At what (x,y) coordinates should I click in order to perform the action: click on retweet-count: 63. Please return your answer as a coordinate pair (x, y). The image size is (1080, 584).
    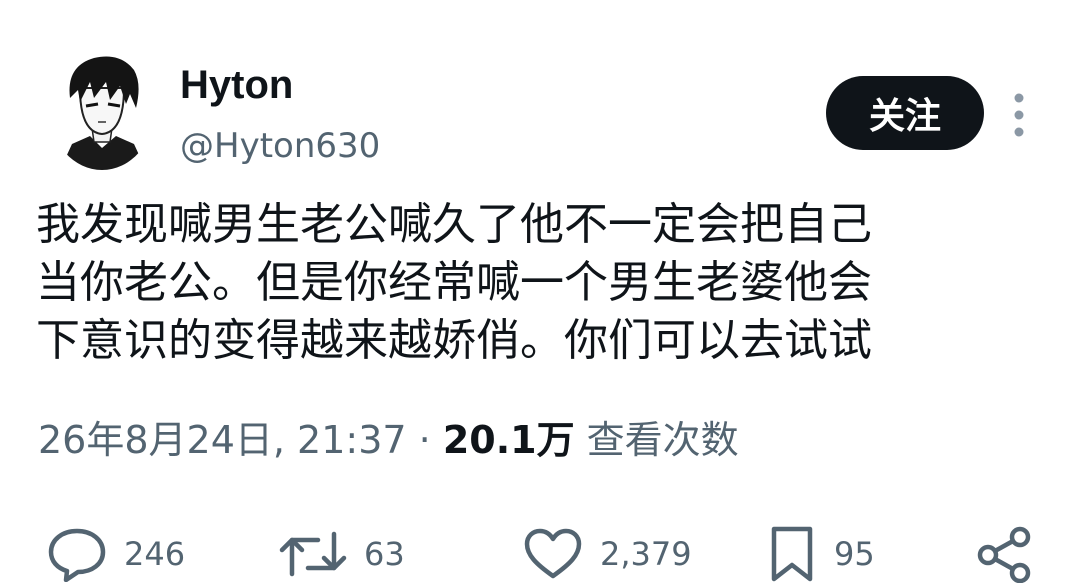
    Looking at the image, I should click on (384, 554).